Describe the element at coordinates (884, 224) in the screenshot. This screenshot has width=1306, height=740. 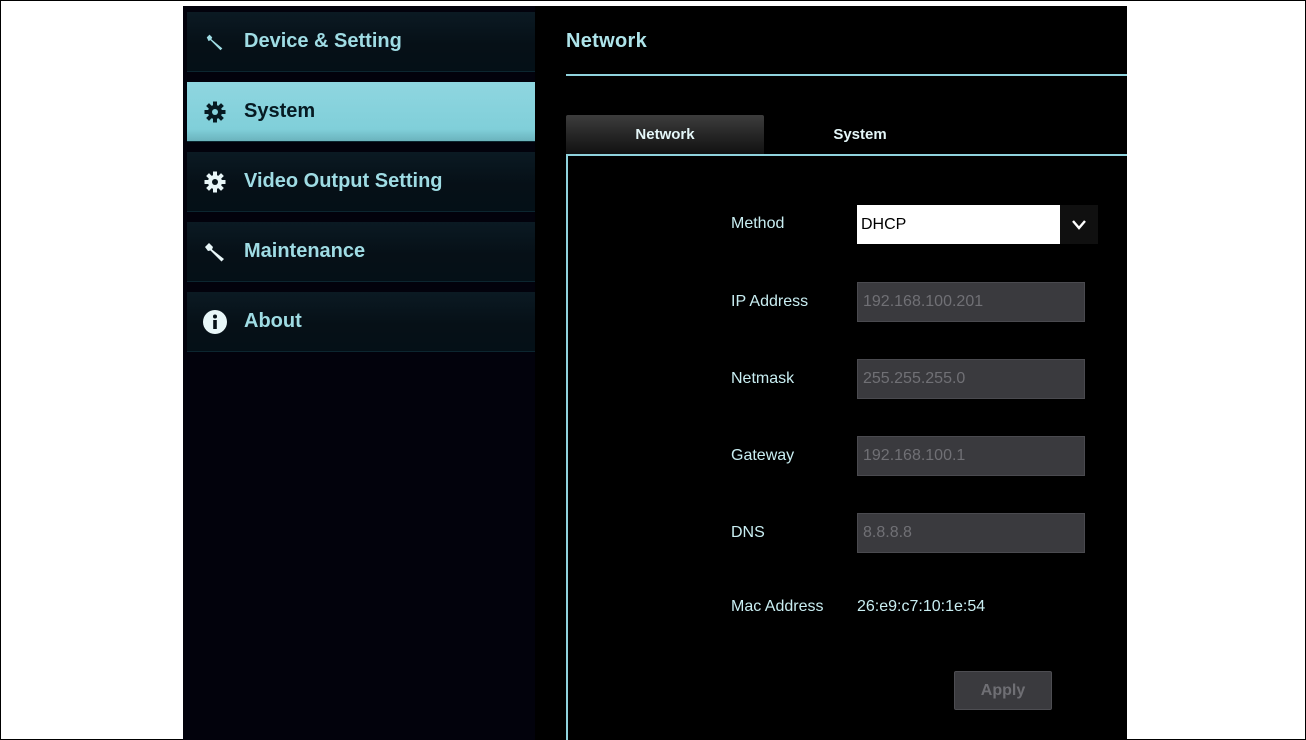
I see `method-select-value: DHCP` at that location.